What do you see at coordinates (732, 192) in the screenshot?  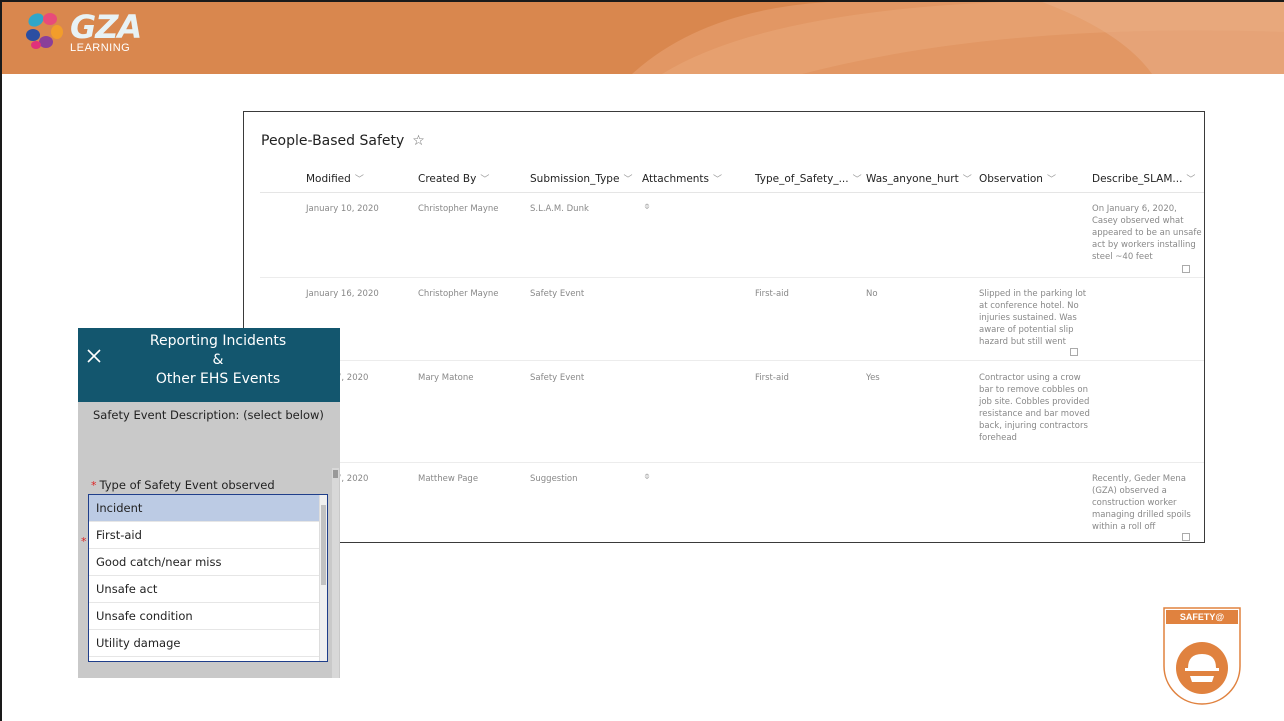 I see `header-divider` at bounding box center [732, 192].